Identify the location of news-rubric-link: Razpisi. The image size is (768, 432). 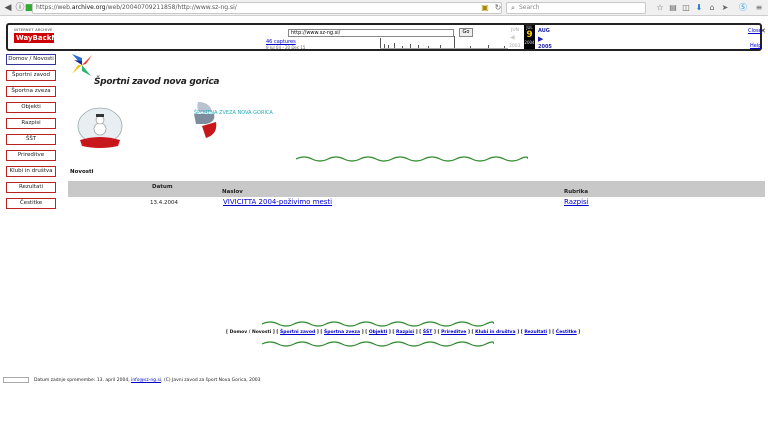
(576, 202).